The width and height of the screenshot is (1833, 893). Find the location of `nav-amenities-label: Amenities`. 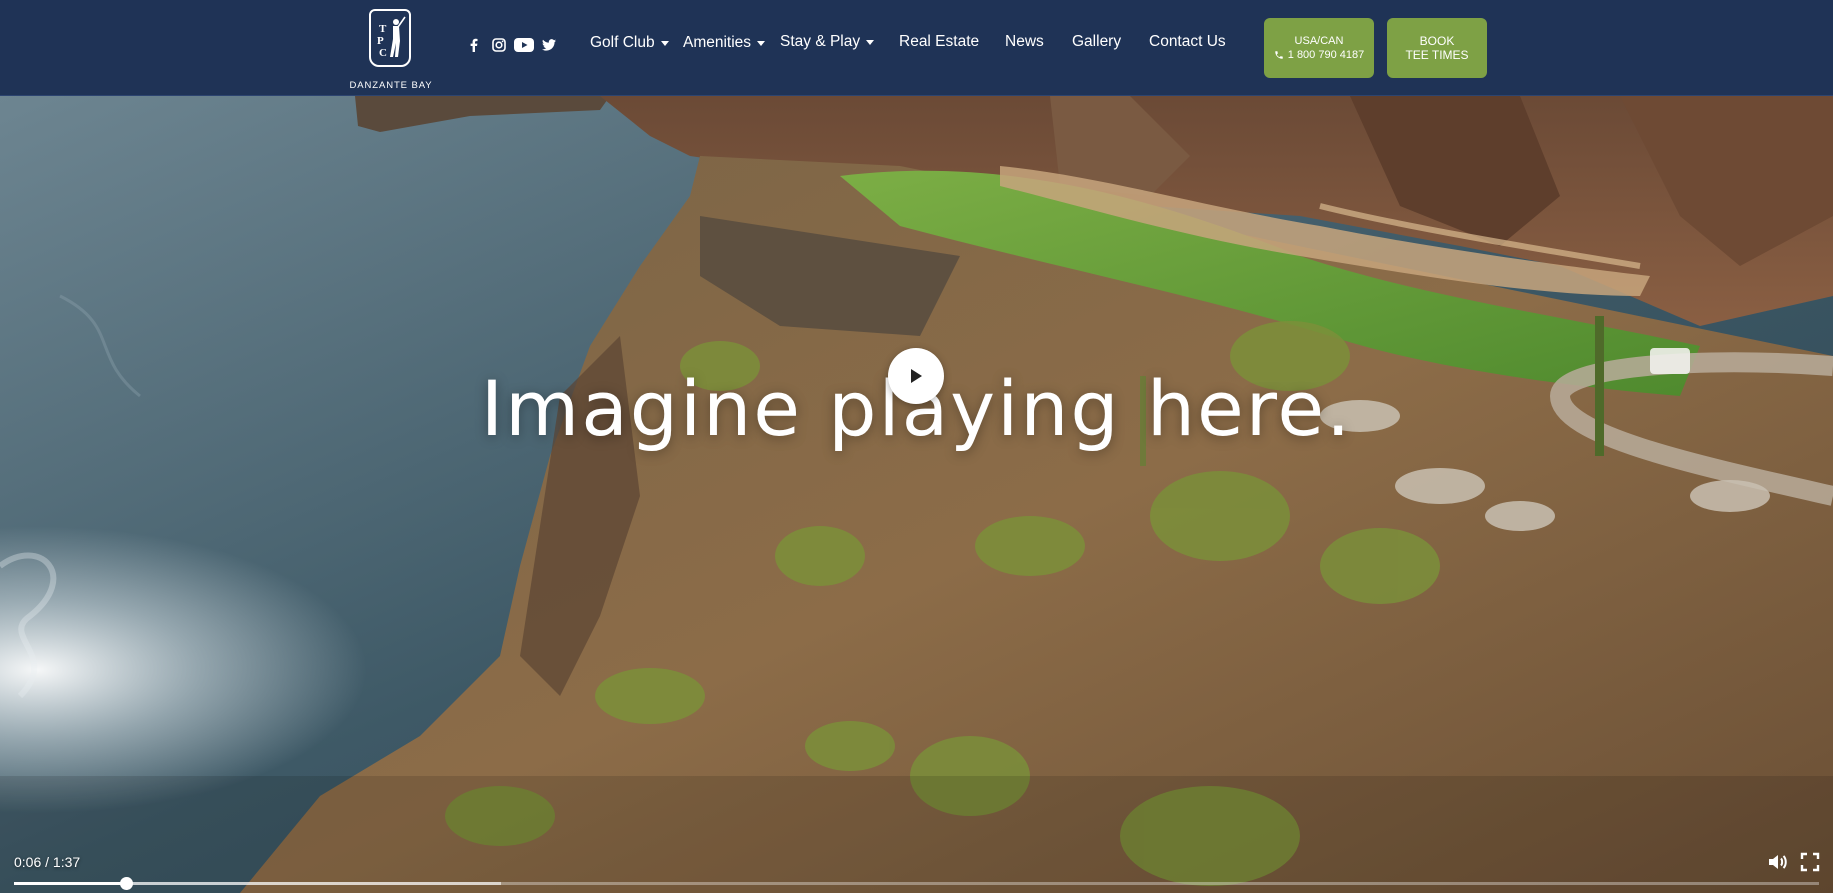

nav-amenities-label: Amenities is located at coordinates (717, 42).